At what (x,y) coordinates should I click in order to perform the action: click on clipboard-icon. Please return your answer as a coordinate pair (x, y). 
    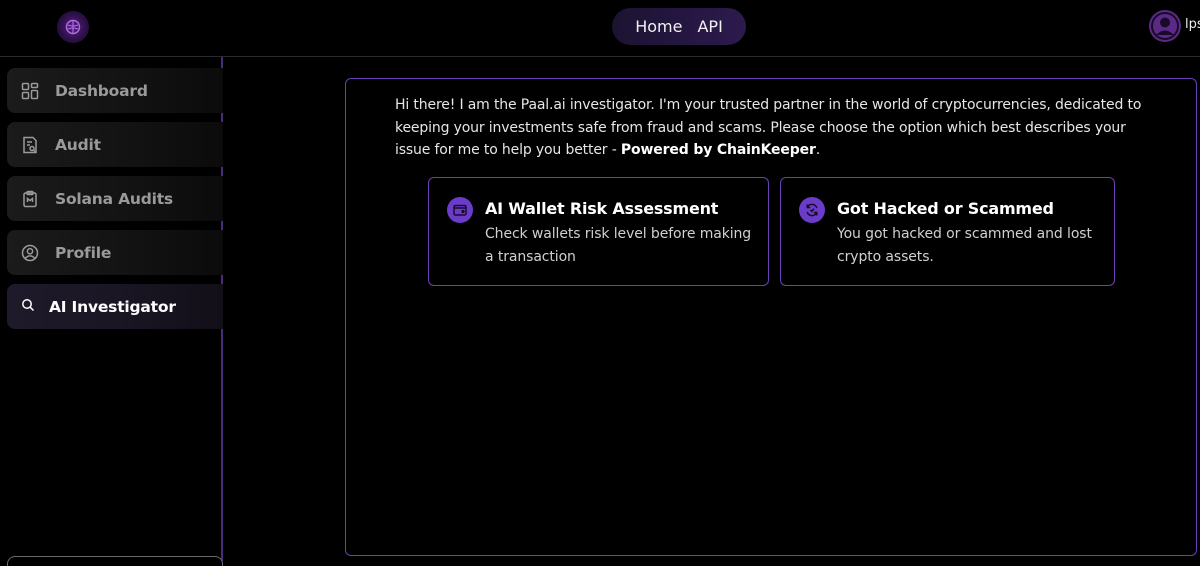
    Looking at the image, I should click on (30, 199).